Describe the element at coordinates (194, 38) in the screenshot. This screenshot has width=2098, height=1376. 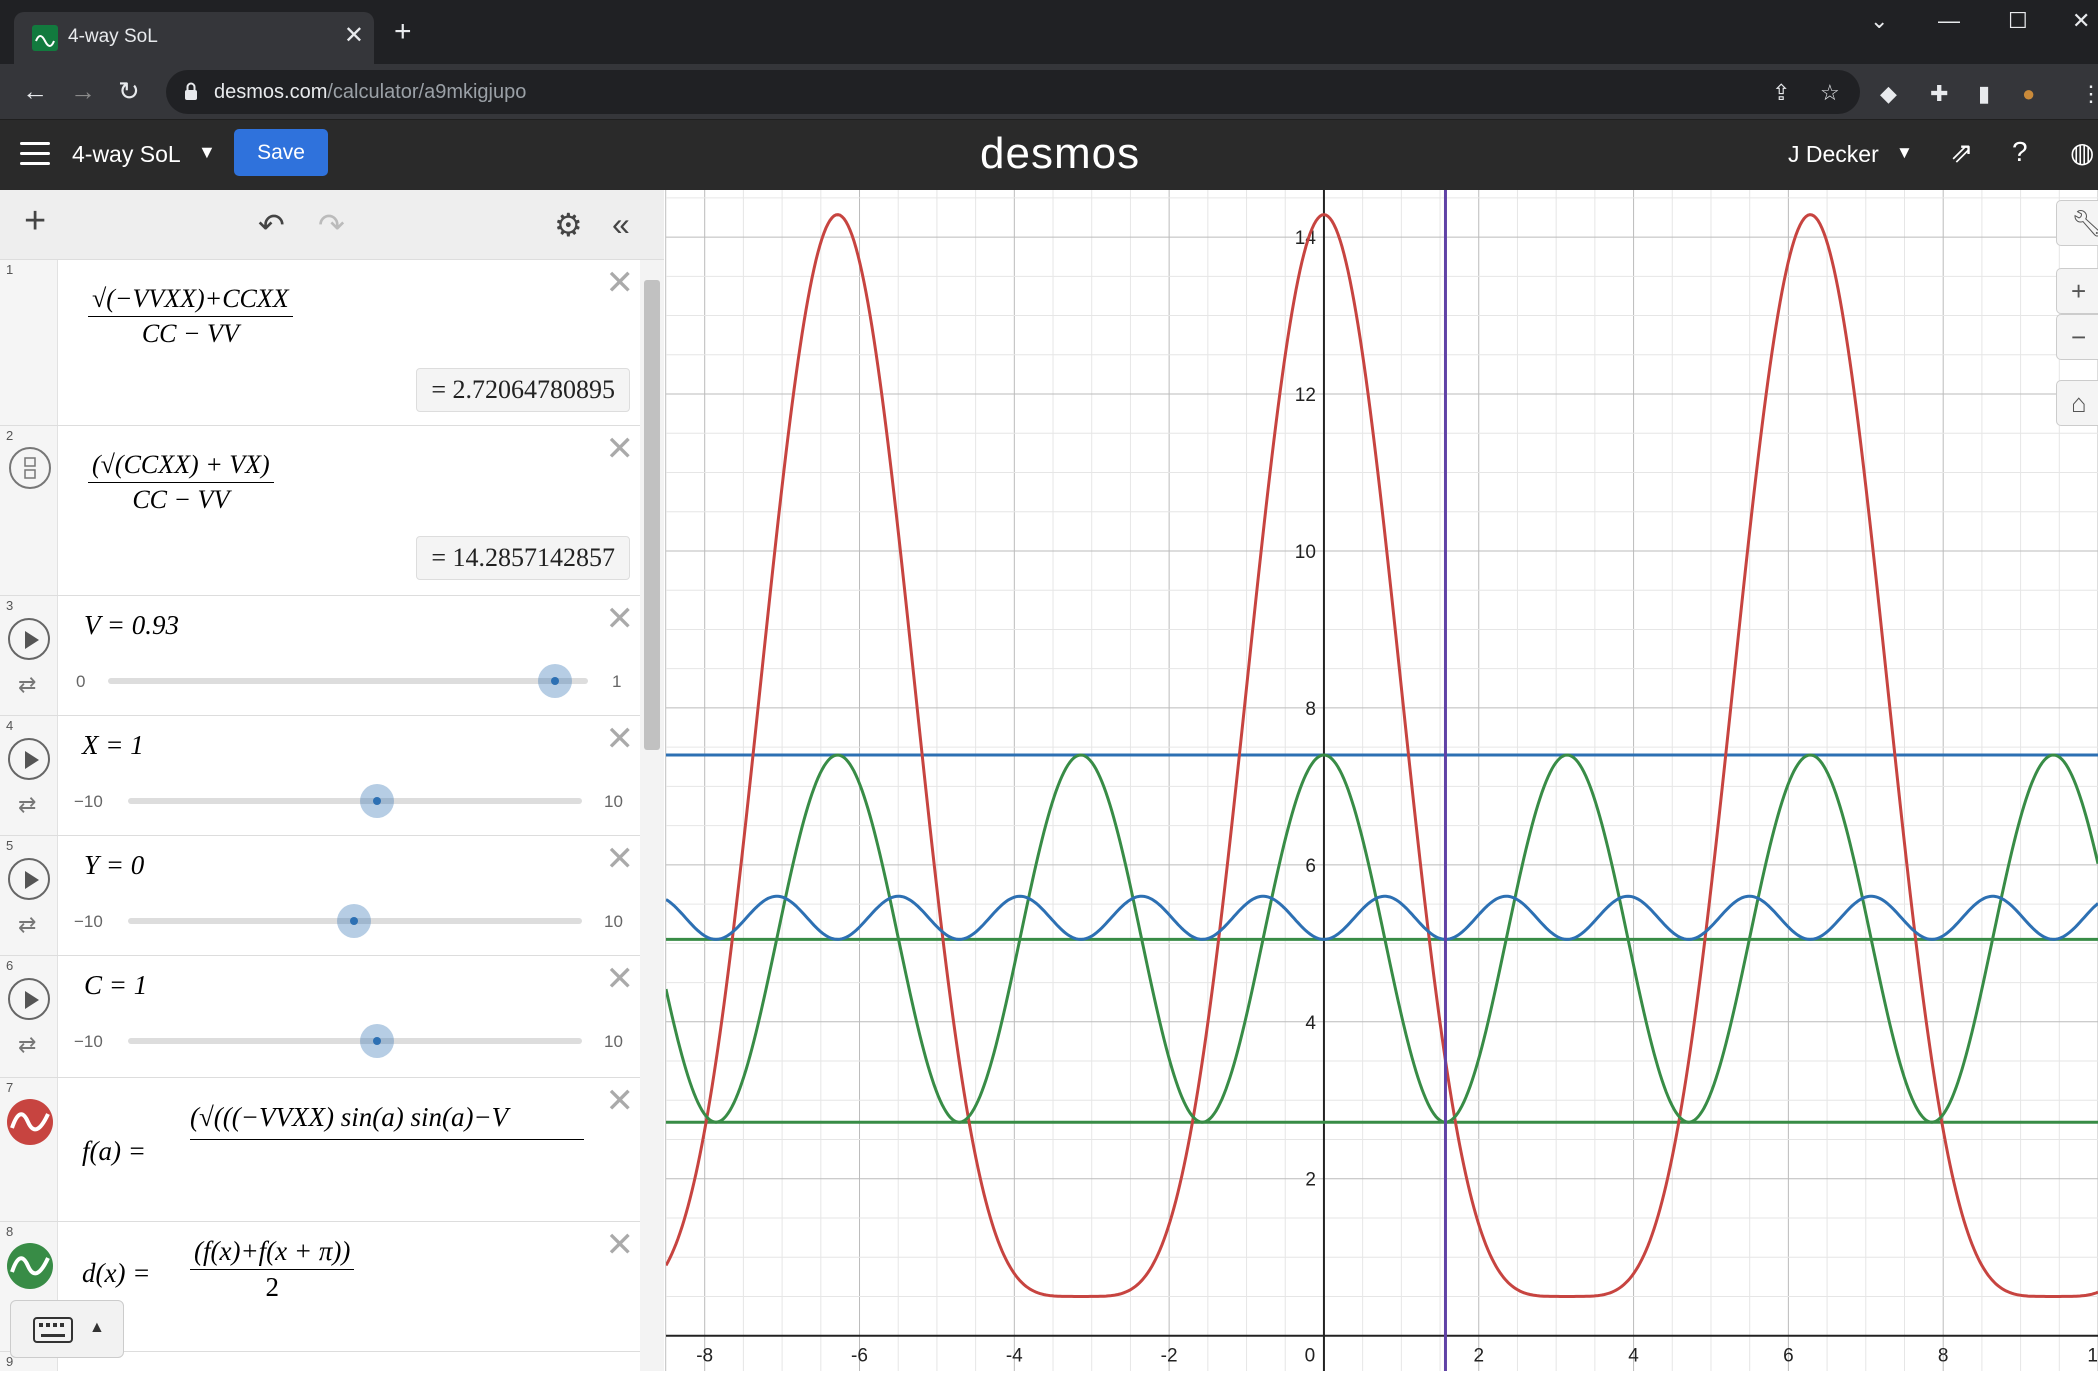
I see `browser-tab: 4-way SoL ✕` at that location.